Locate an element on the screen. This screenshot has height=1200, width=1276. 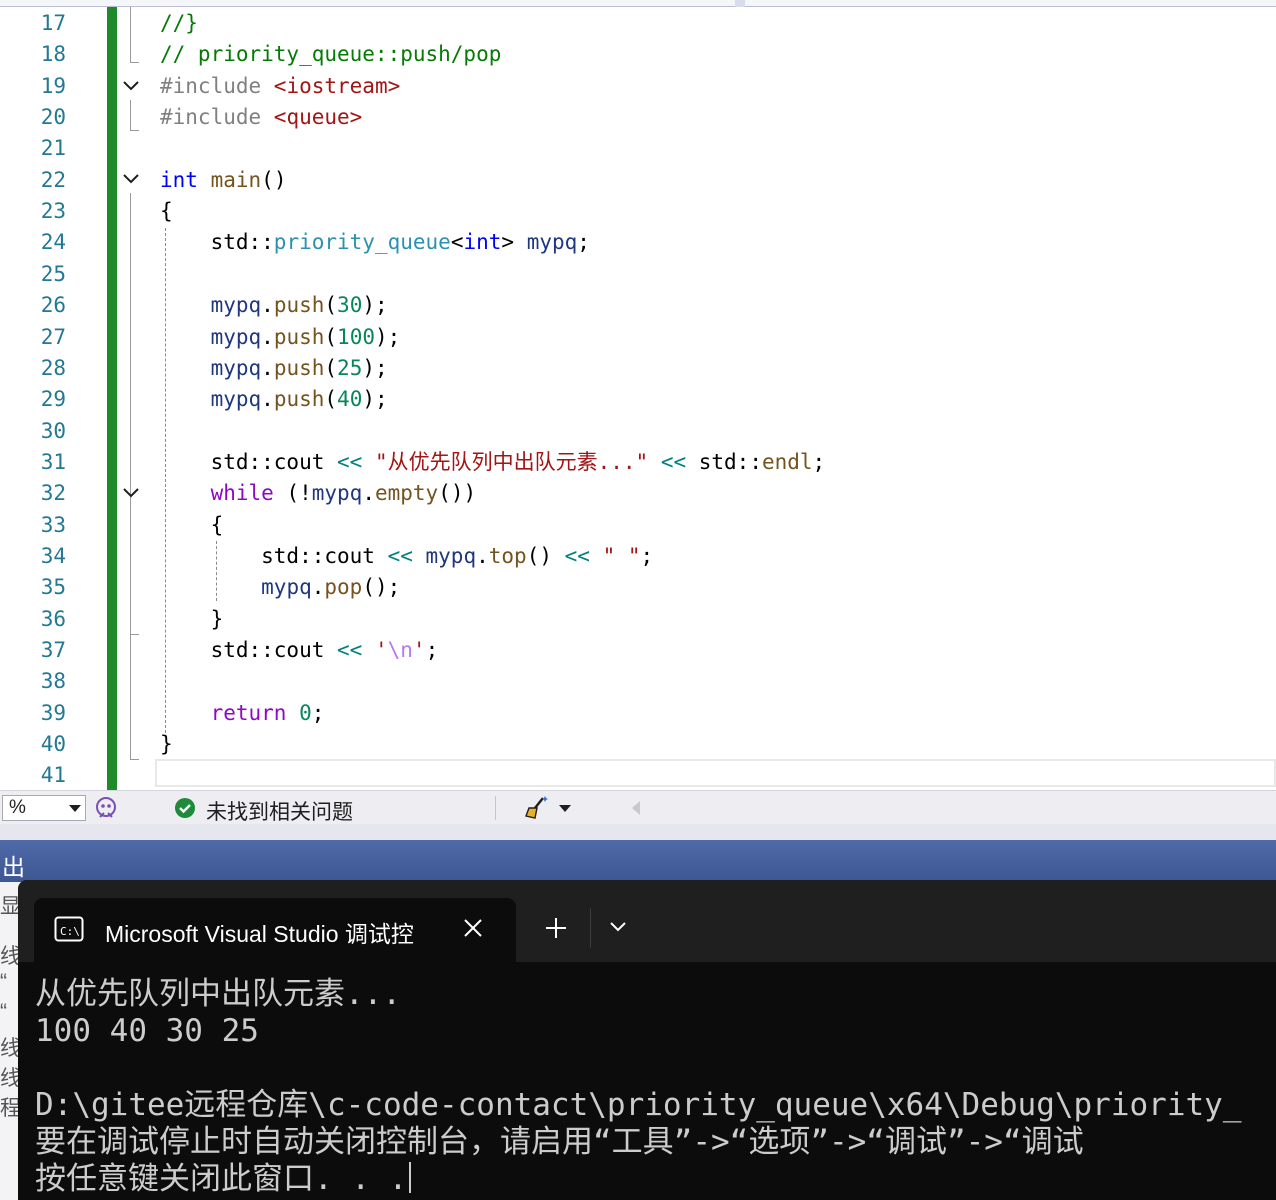
line-number: 28 is located at coordinates (53, 367).